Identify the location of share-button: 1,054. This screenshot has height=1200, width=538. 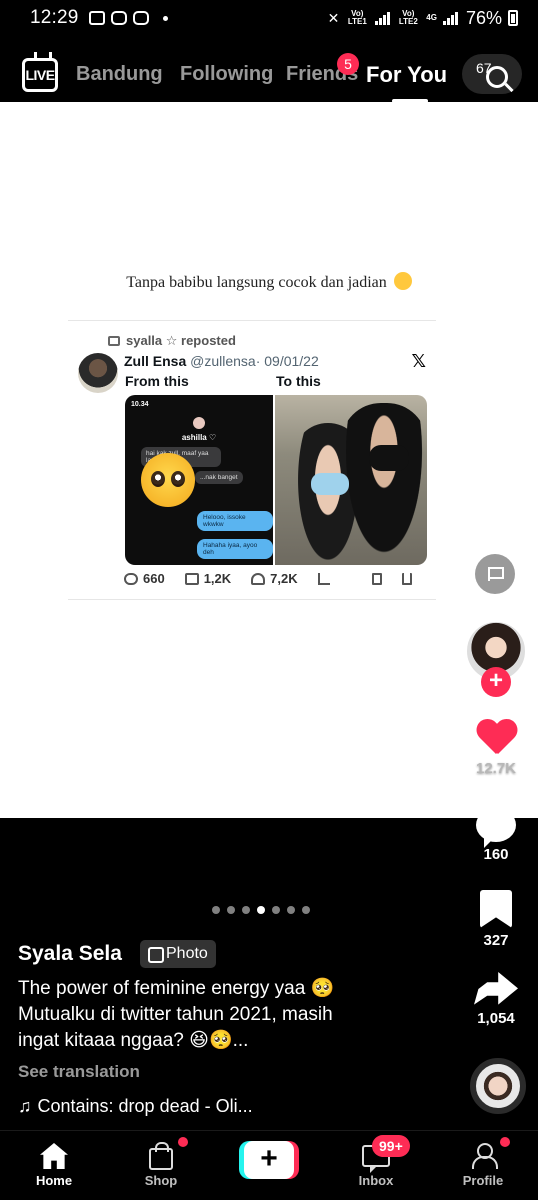
(496, 999).